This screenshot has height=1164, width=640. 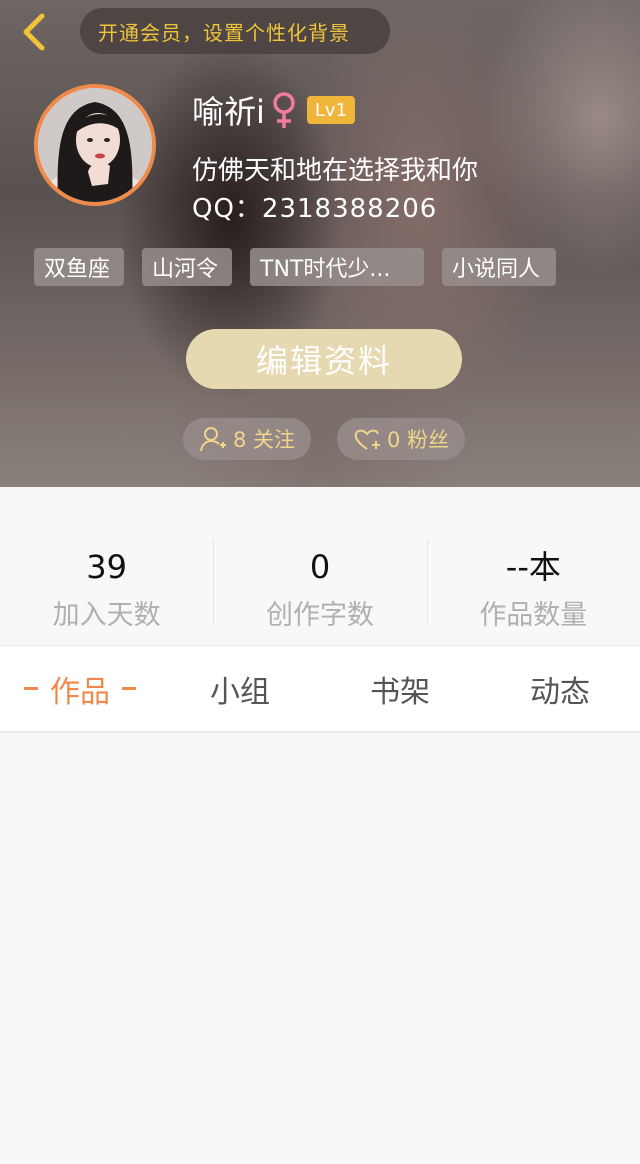 I want to click on tab-bookshelf: 书架, so click(x=400, y=688).